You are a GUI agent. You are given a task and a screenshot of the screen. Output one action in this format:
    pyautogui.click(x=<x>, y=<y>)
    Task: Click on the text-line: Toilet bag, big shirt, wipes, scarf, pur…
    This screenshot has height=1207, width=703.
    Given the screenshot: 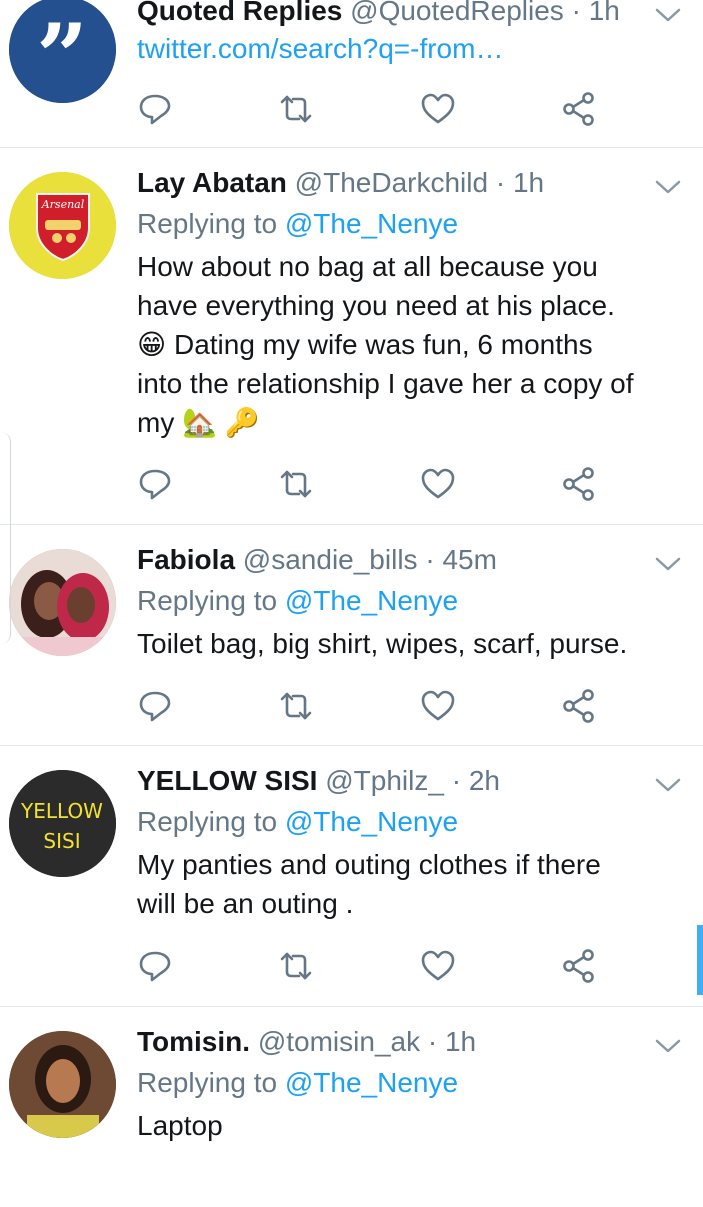 What is the action you would take?
    pyautogui.click(x=382, y=643)
    